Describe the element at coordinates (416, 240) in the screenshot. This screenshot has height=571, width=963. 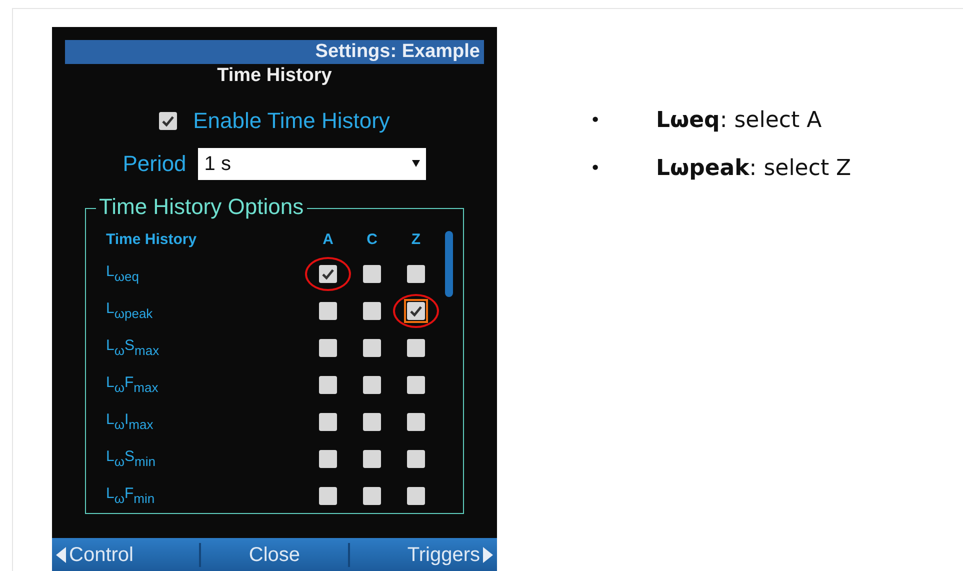
I see `column-header: Z` at that location.